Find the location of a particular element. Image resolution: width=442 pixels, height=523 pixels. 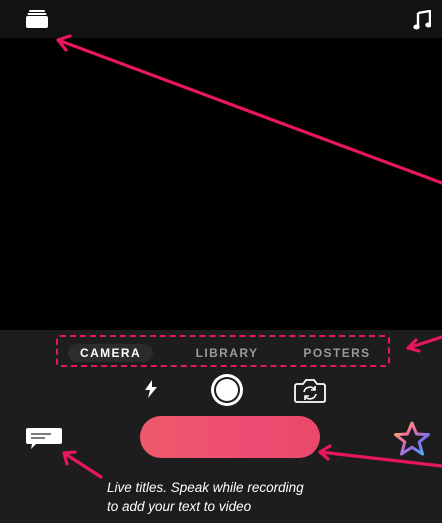

music-note-icon is located at coordinates (422, 20).